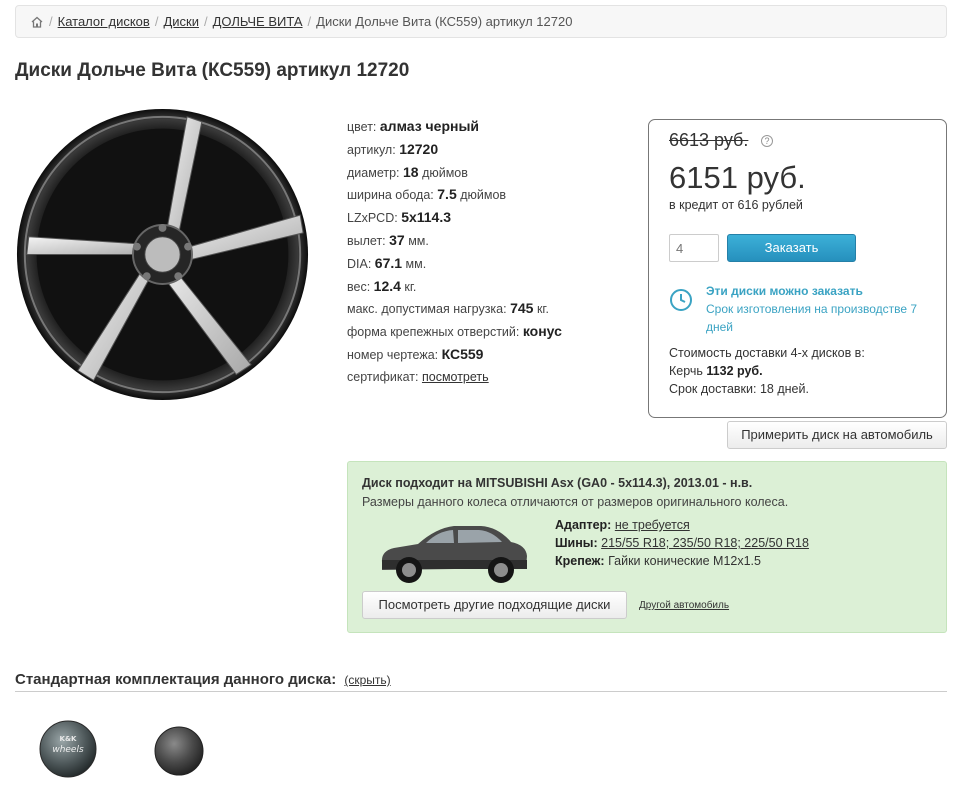  Describe the element at coordinates (212, 70) in the screenshot. I see `page-title: Диски Дольче Вита (КС559) артикул 12720` at that location.